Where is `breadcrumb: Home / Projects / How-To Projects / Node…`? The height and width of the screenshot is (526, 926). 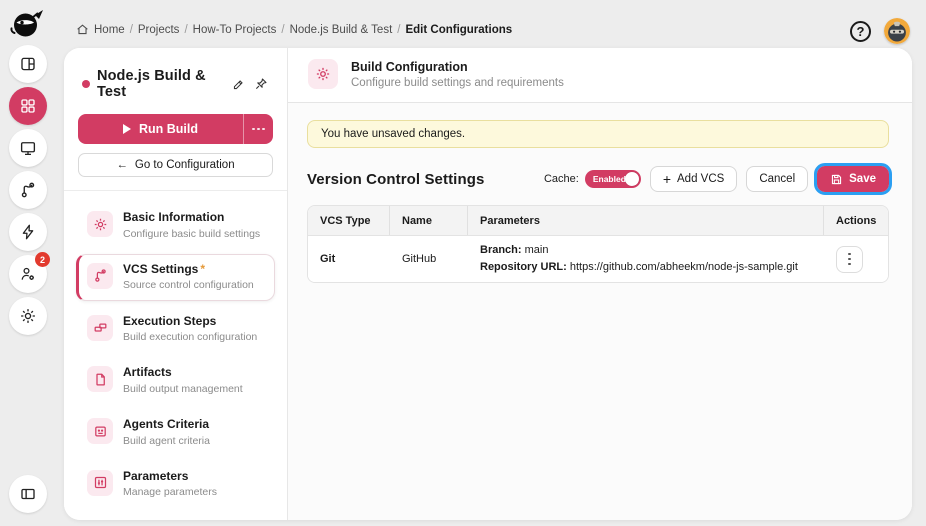
breadcrumb: Home / Projects / How-To Projects / Node… is located at coordinates (294, 29).